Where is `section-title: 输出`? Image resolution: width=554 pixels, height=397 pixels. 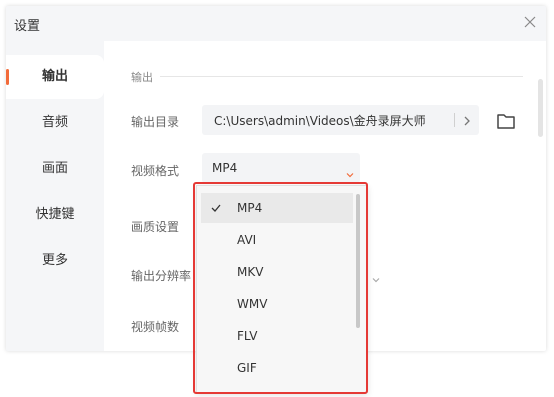 section-title: 输出 is located at coordinates (142, 77).